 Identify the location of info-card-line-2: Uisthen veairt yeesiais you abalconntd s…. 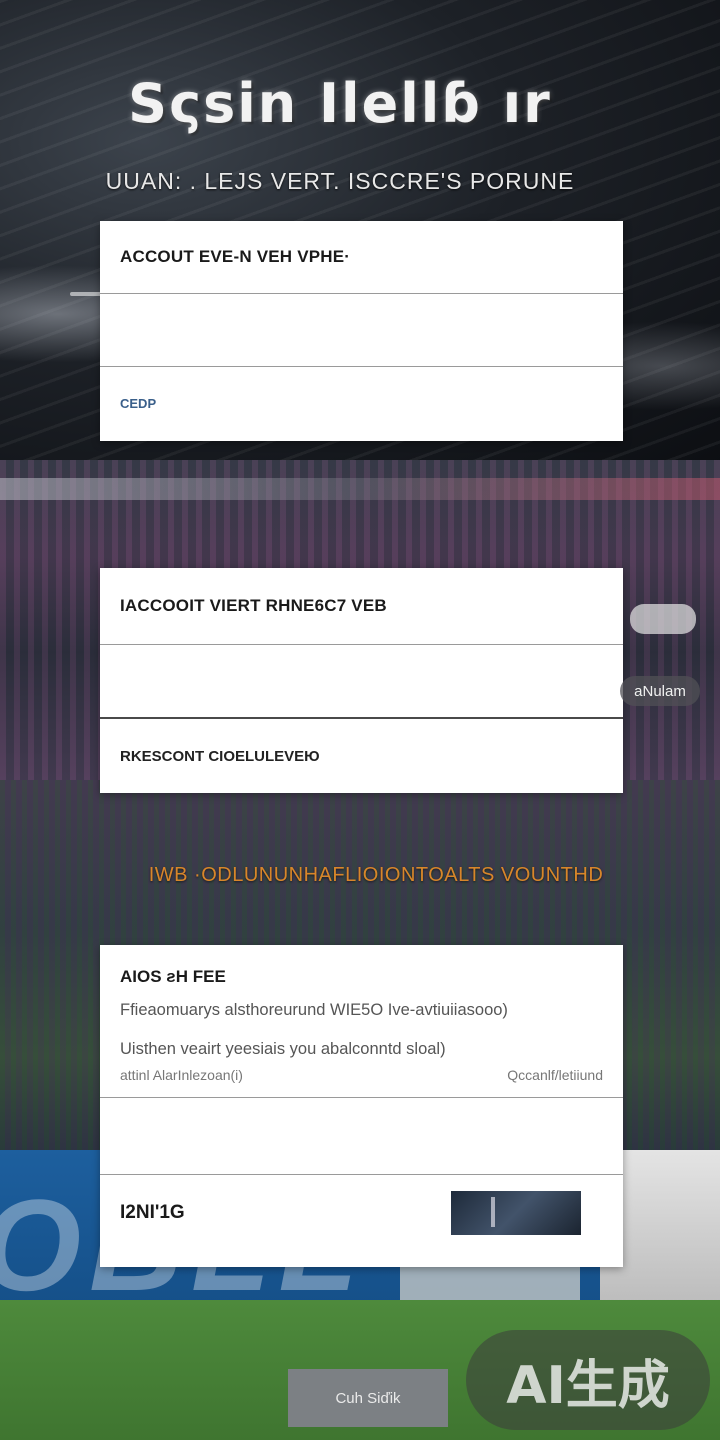
(283, 1049).